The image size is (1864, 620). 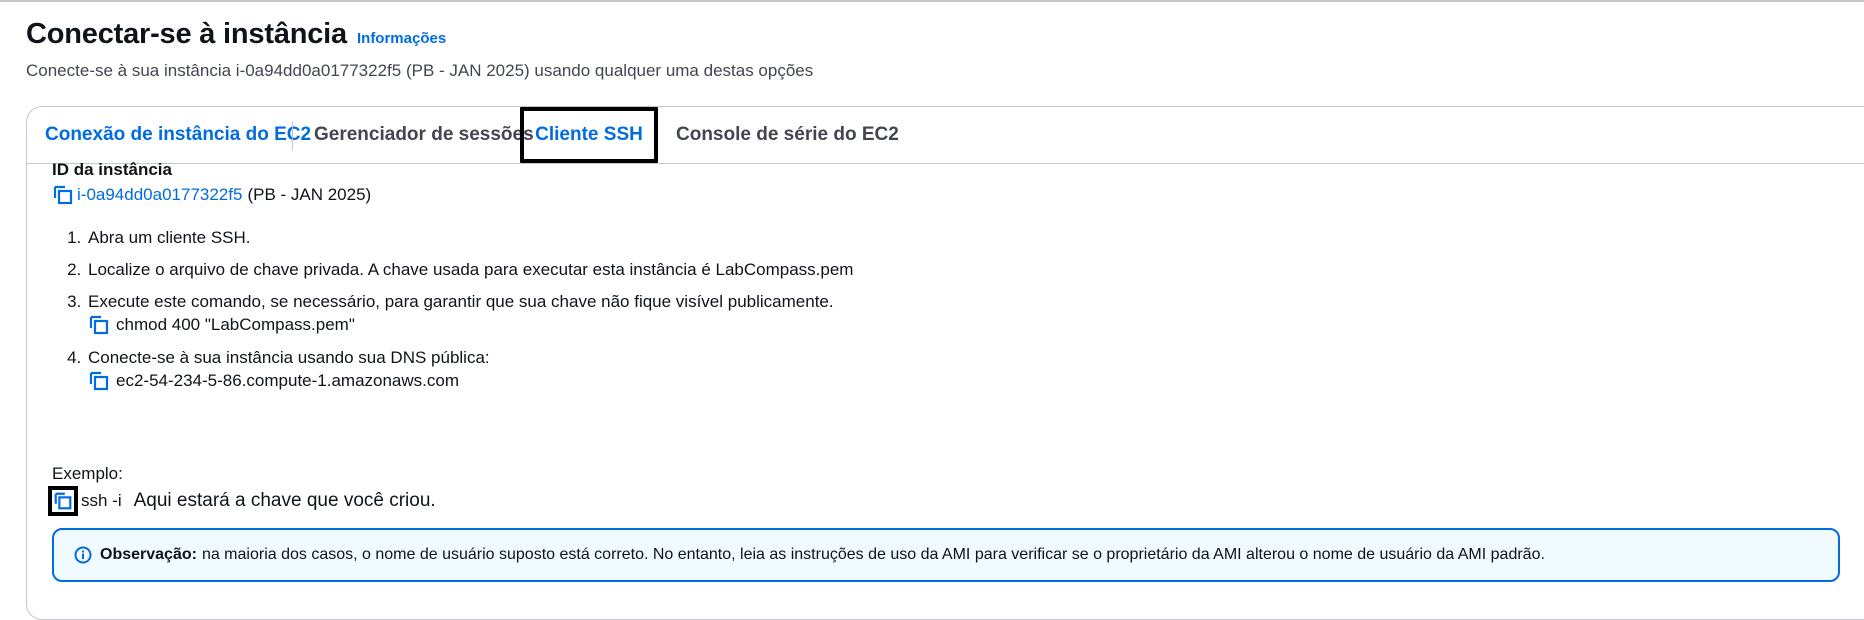 I want to click on step-item: Abra um cliente SSH., so click(x=975, y=238).